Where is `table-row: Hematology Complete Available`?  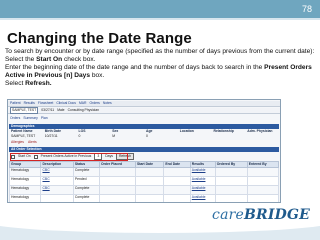
table-row: Hematology Complete Available is located at coordinates (144, 198).